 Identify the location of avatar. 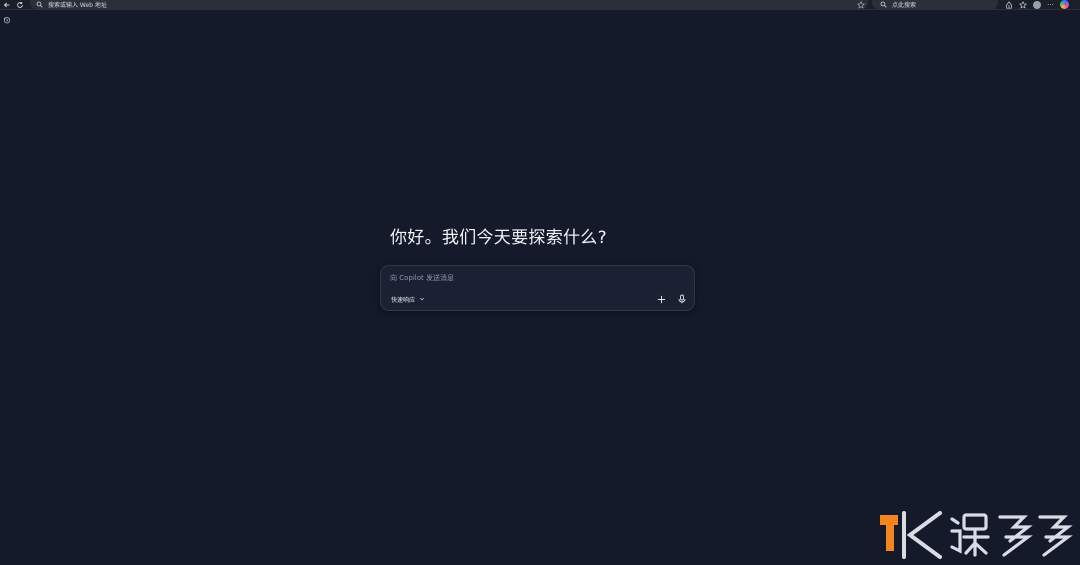
(1036, 4).